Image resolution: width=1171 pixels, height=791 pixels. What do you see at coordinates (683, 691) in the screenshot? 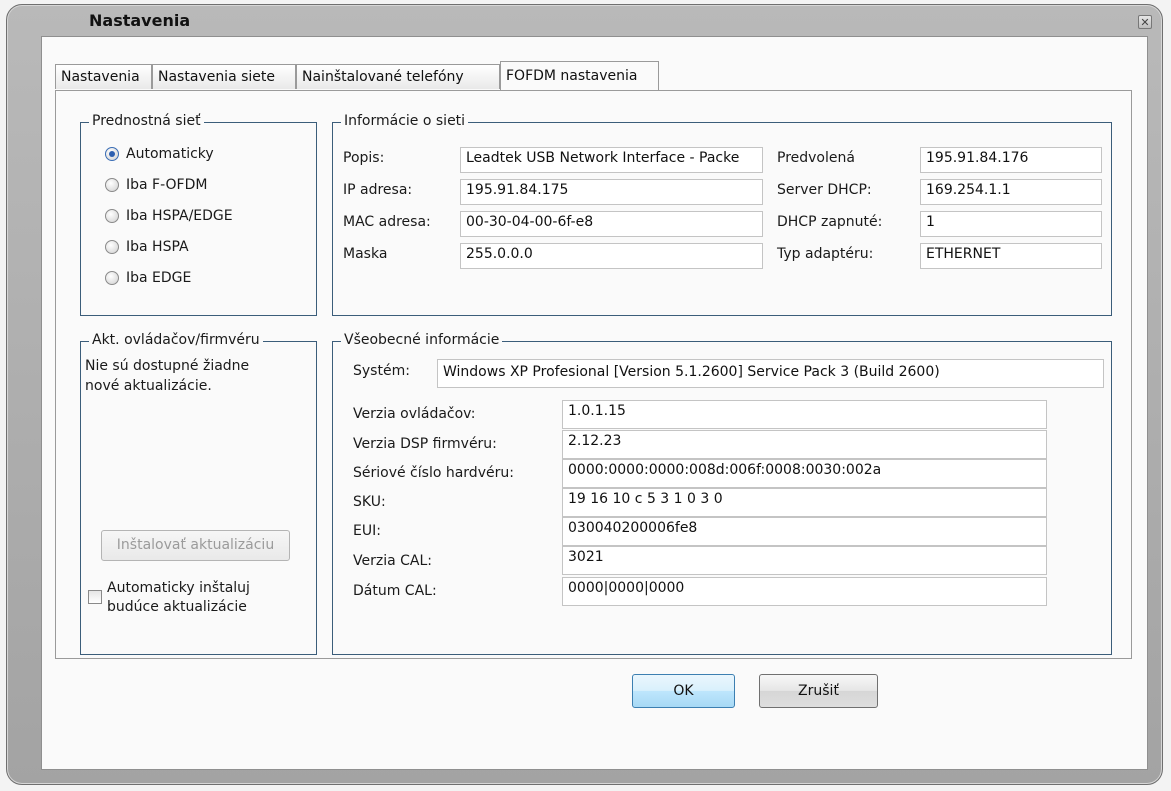
I see `ok-button: OK` at bounding box center [683, 691].